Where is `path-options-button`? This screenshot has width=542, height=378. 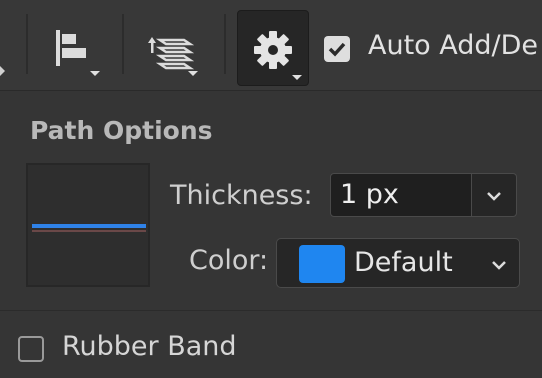 path-options-button is located at coordinates (273, 48).